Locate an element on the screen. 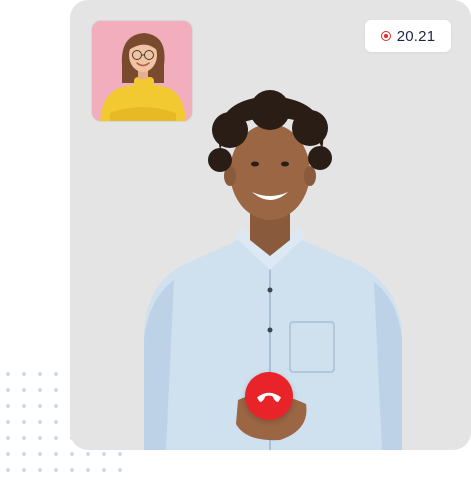  end-call-button is located at coordinates (269, 396).